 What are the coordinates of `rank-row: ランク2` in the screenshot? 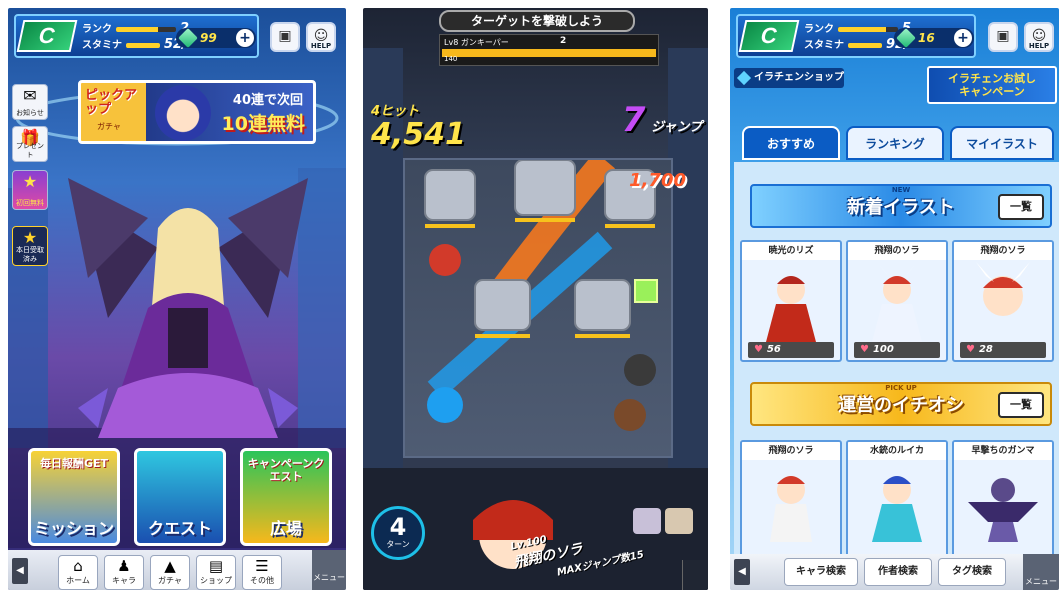 It's located at (135, 28).